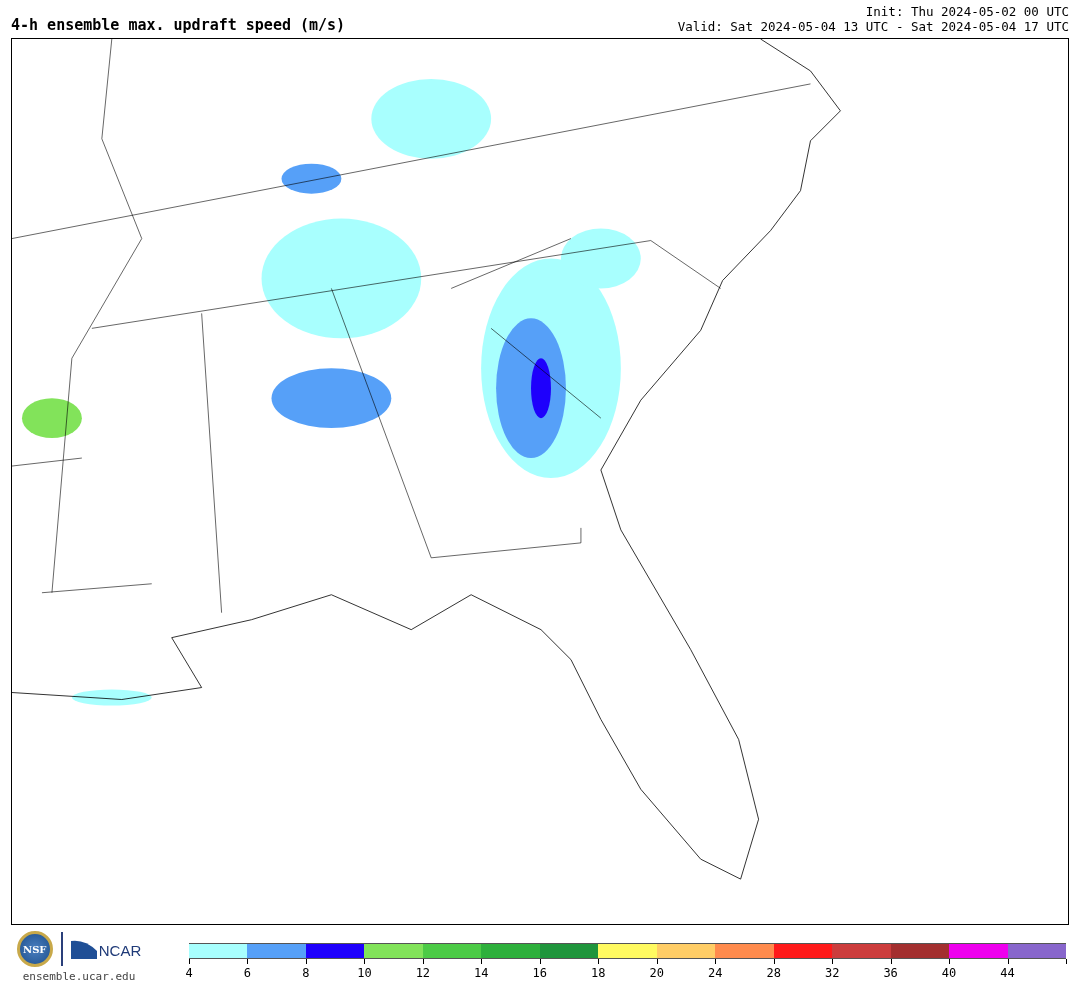 The image size is (1080, 988). I want to click on valid-time: Valid: Sat 2024-05-04 13 UTC - Sat 2024-05-04 17 UTC, so click(873, 26).